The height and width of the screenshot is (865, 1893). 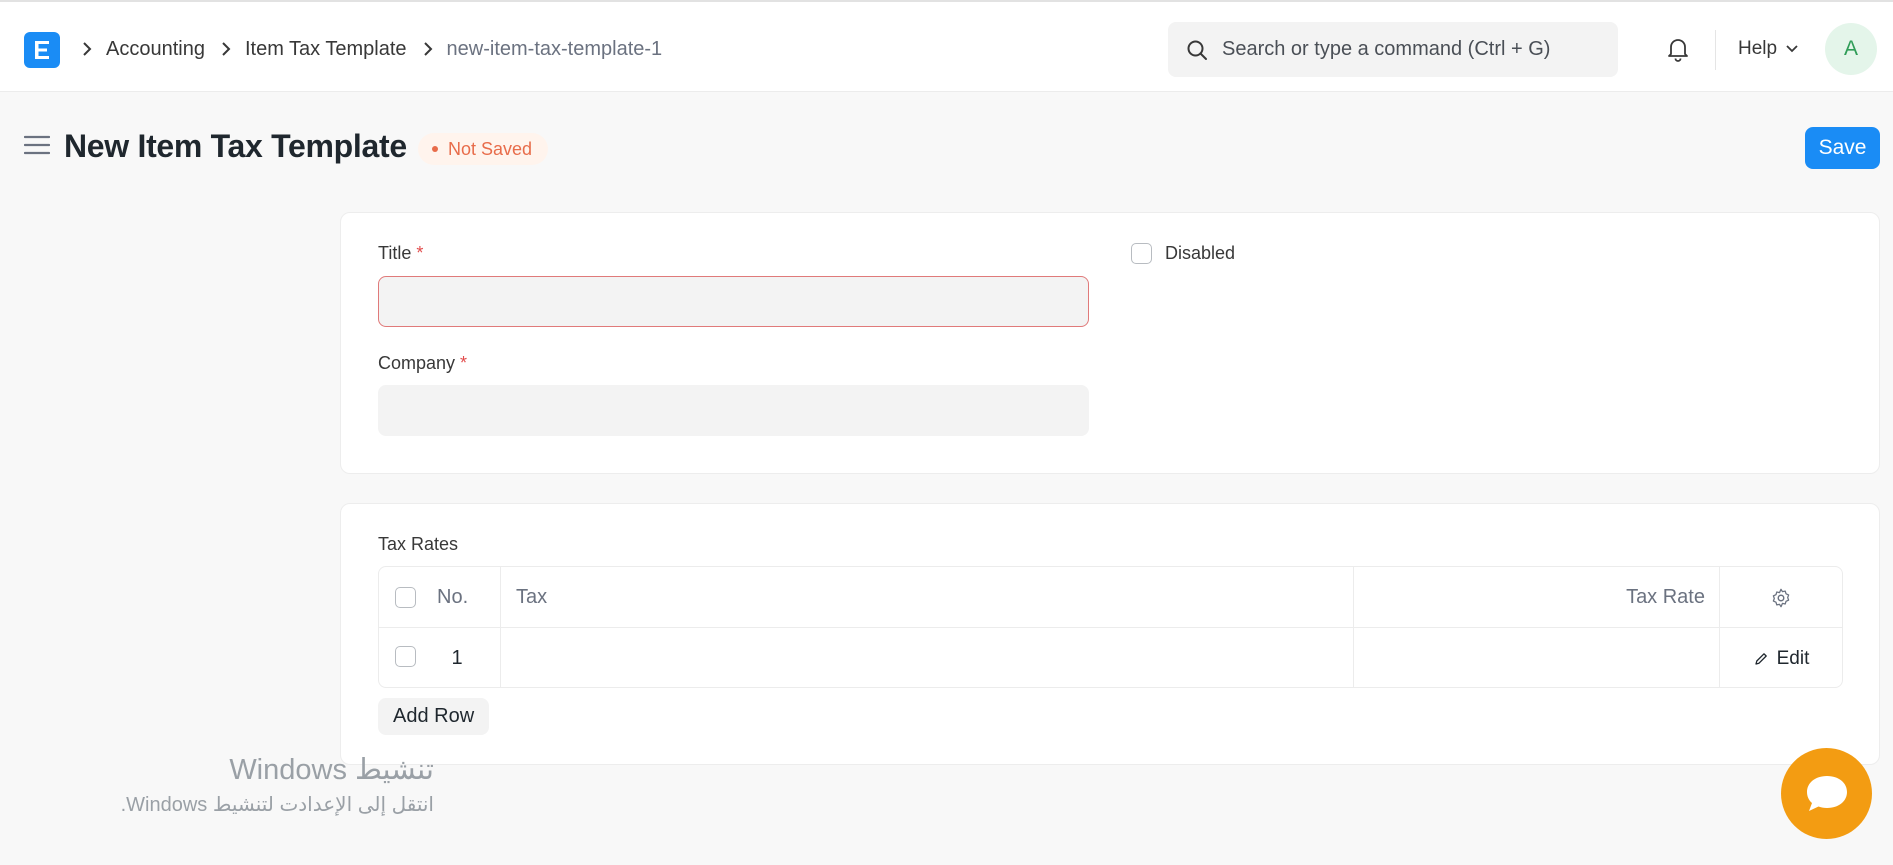 What do you see at coordinates (417, 363) in the screenshot?
I see `company-label-text: Company` at bounding box center [417, 363].